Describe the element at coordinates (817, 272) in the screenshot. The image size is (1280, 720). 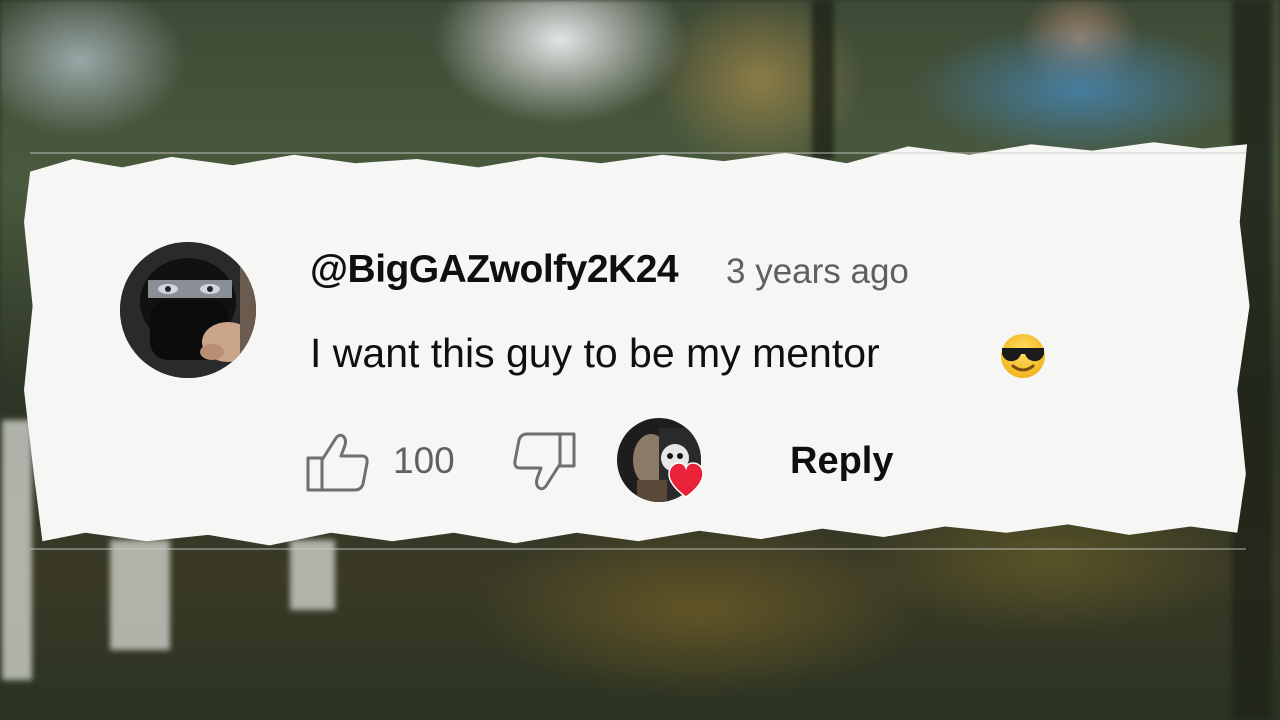
I see `comment-timestamp: 3 years ago` at that location.